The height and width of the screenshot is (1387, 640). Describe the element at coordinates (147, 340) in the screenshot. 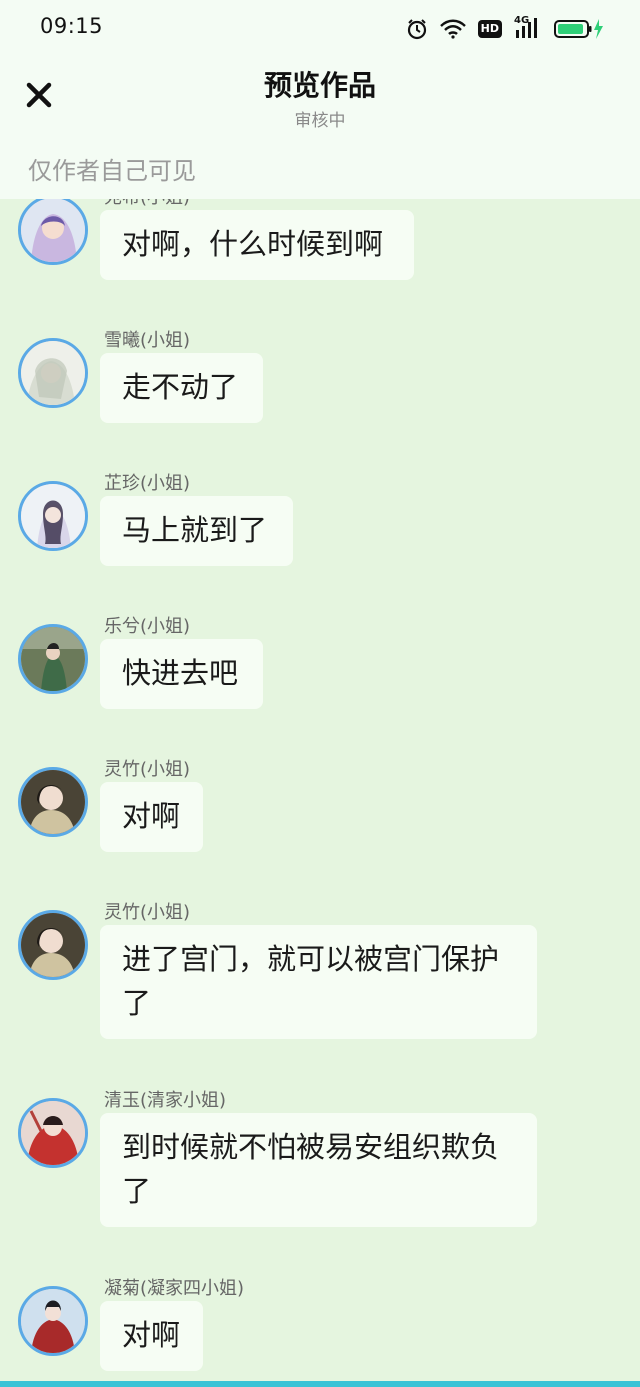

I see `sender-name: 雪曦(小姐)` at that location.